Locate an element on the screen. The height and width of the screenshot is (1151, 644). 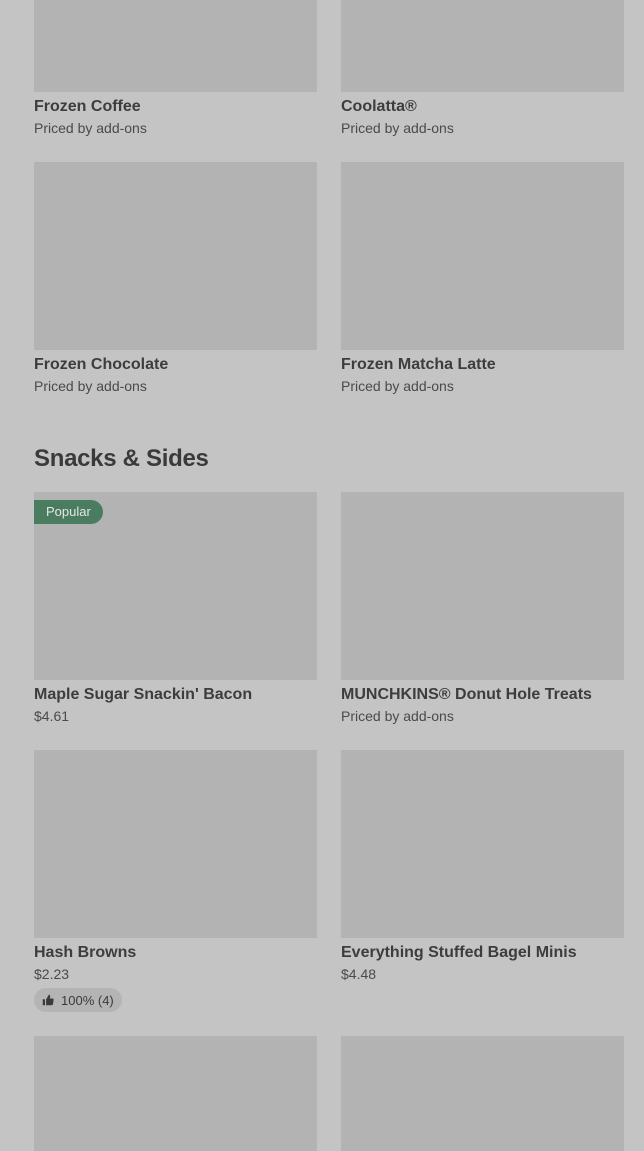
menu-item-card: Coolatta® Priced by add-ons is located at coordinates (482, 68).